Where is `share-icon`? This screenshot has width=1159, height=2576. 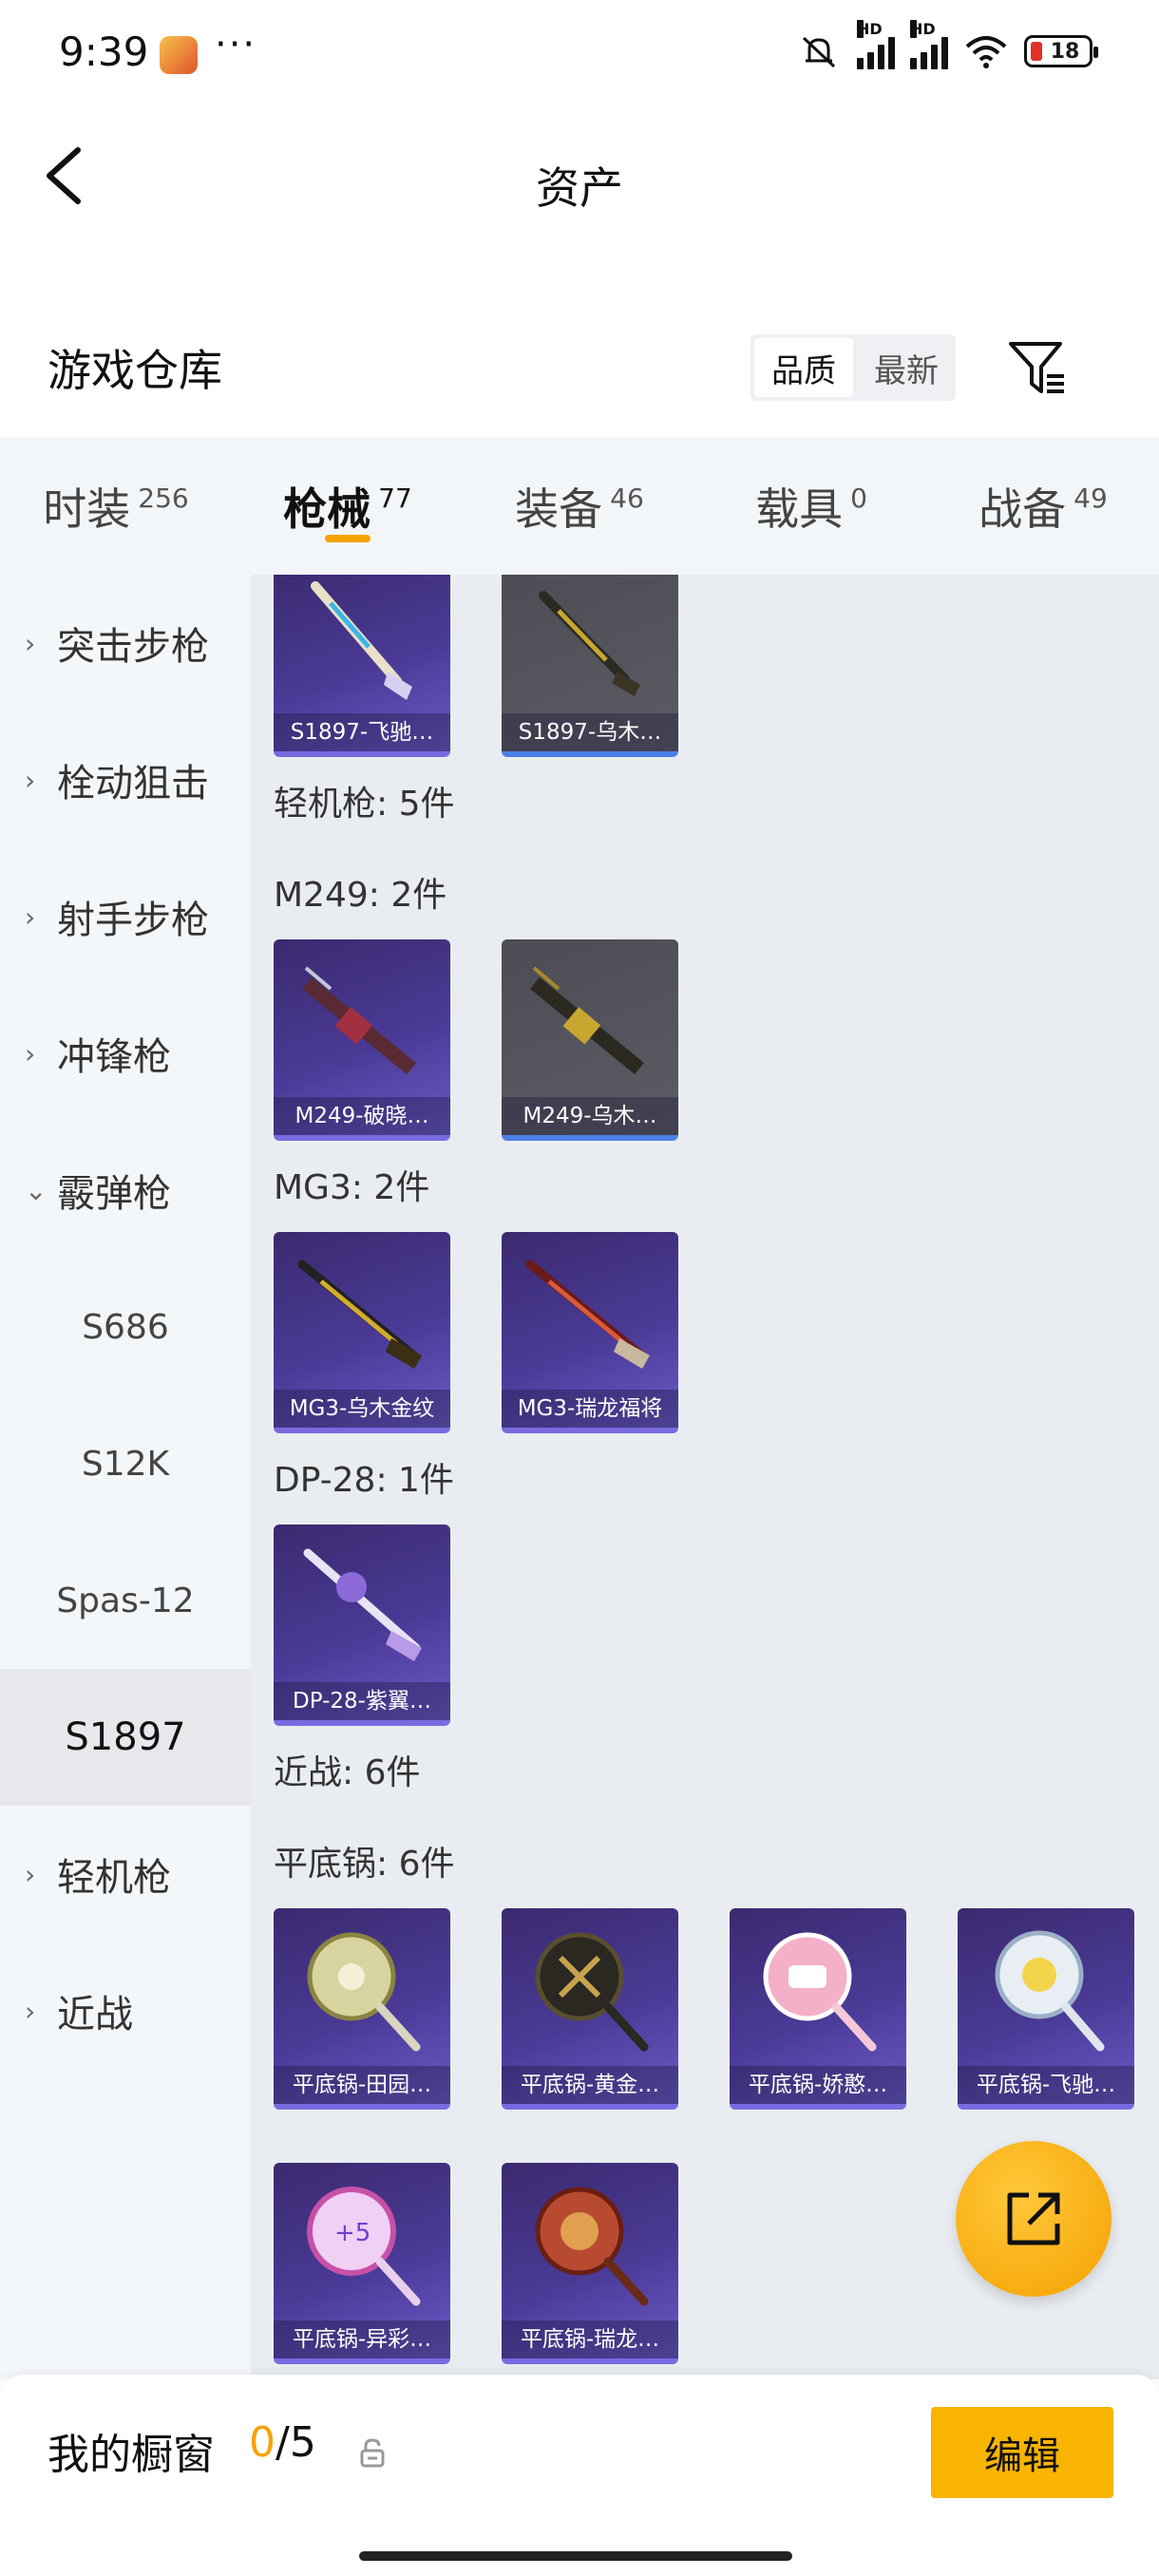 share-icon is located at coordinates (1033, 2218).